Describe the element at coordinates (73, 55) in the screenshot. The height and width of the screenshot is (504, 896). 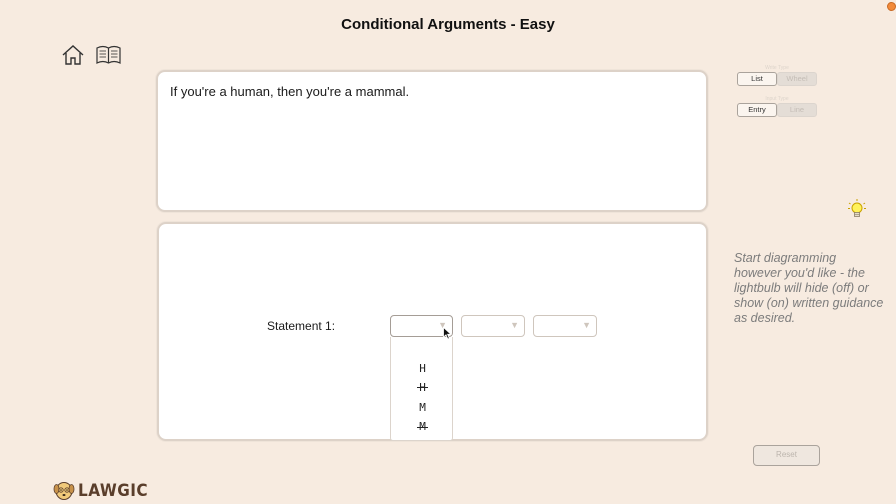
I see `home-icon` at that location.